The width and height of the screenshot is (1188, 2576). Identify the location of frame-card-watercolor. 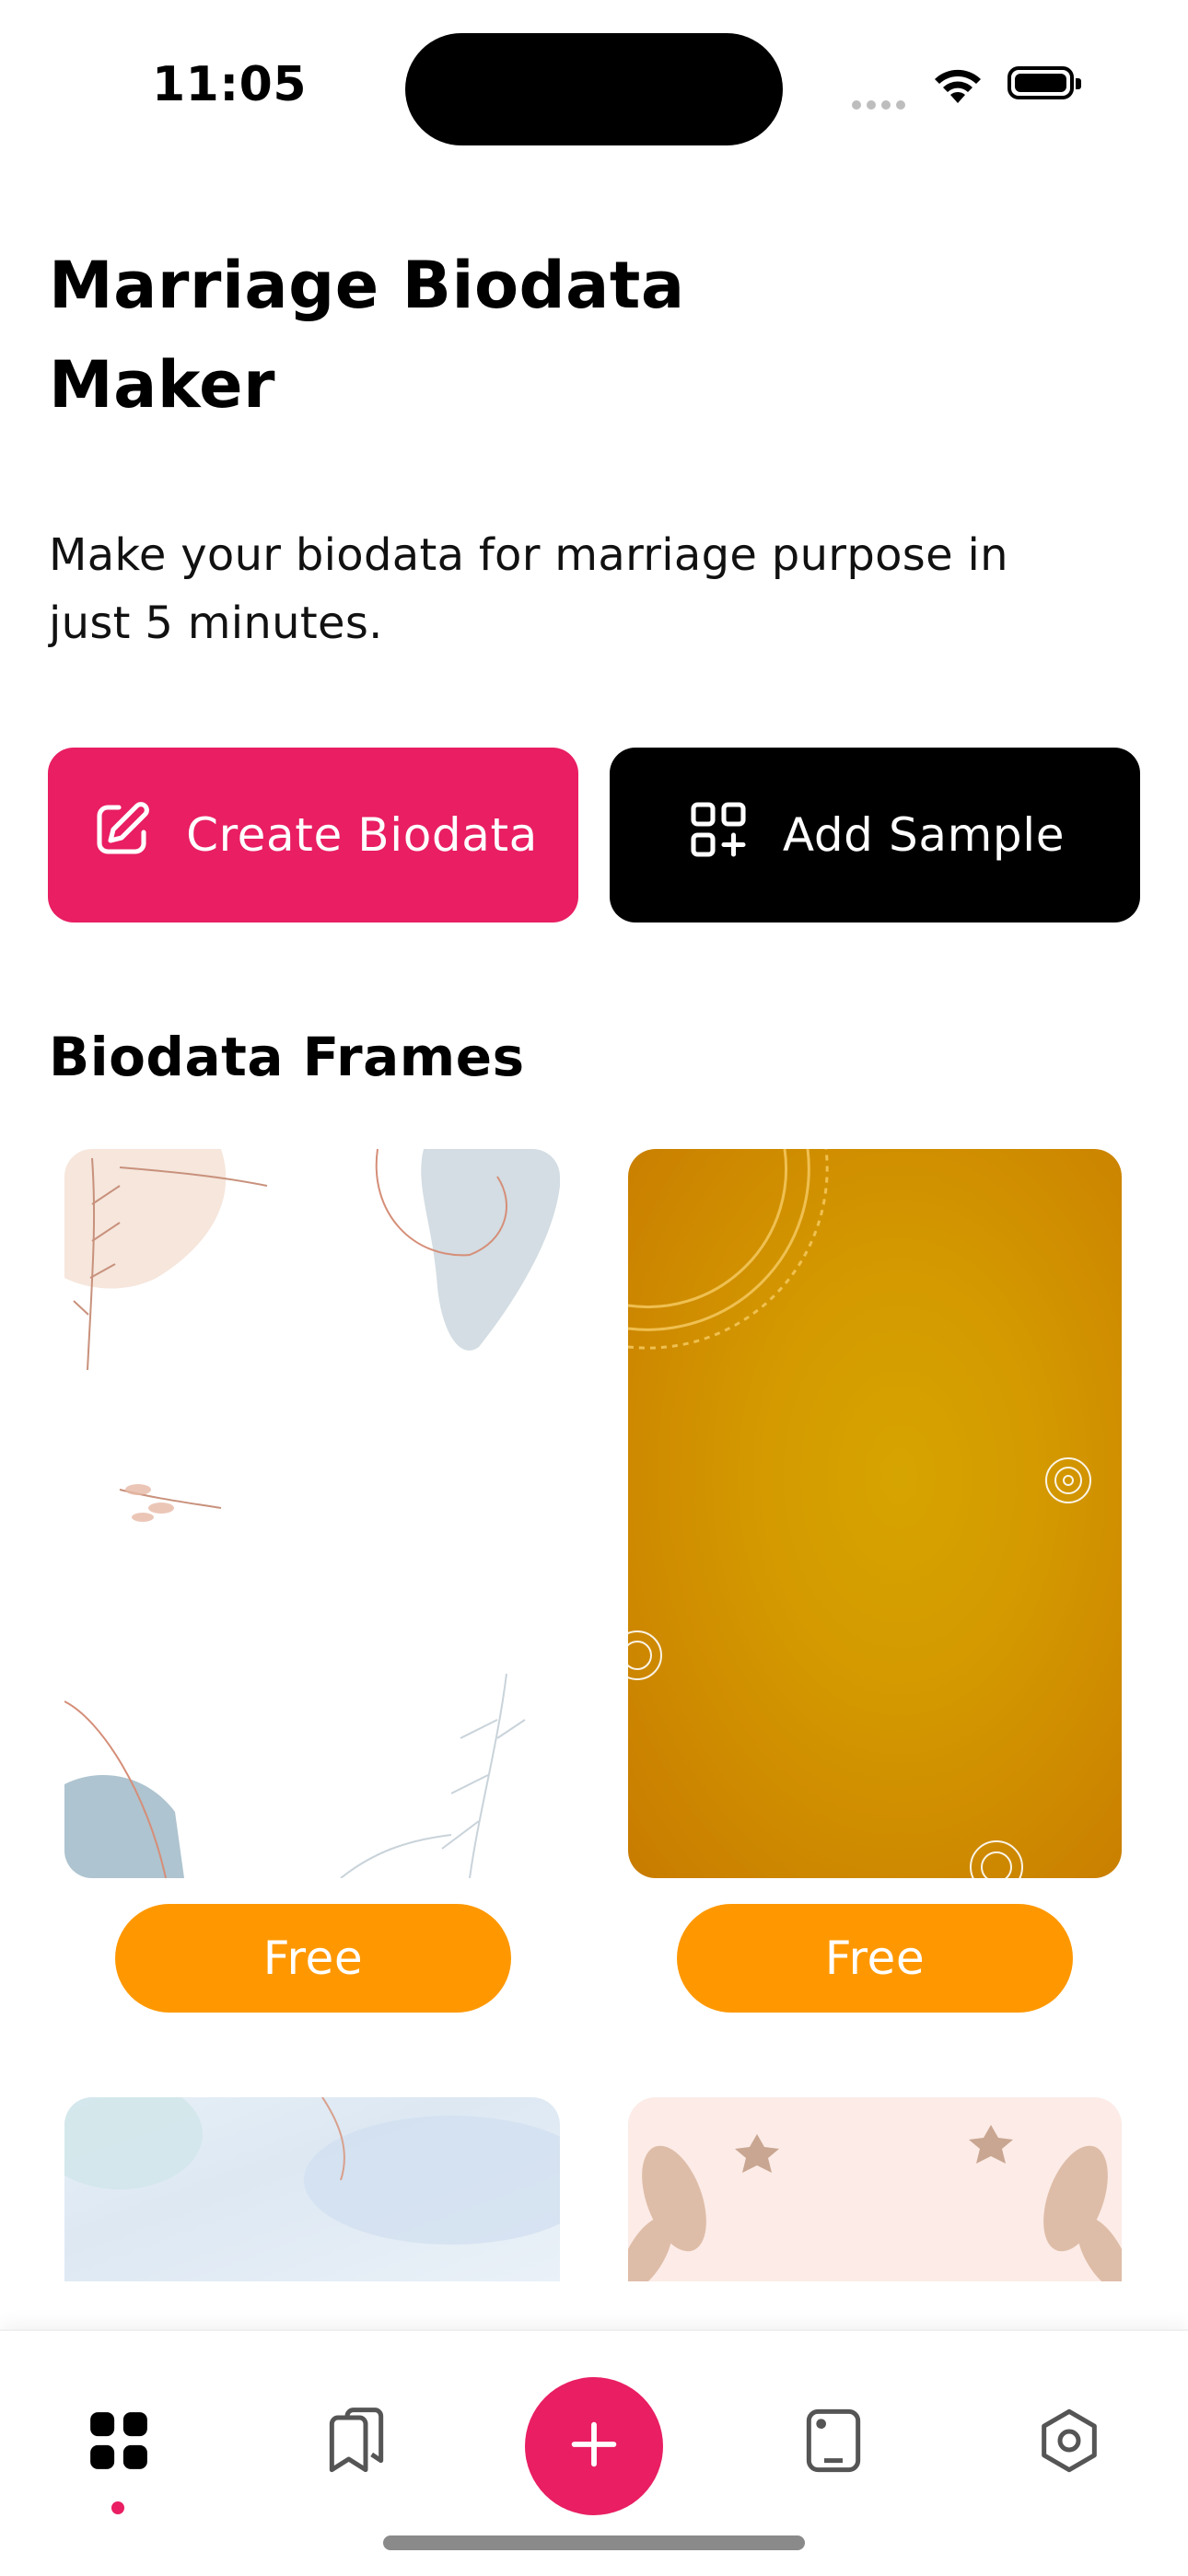
(312, 2189).